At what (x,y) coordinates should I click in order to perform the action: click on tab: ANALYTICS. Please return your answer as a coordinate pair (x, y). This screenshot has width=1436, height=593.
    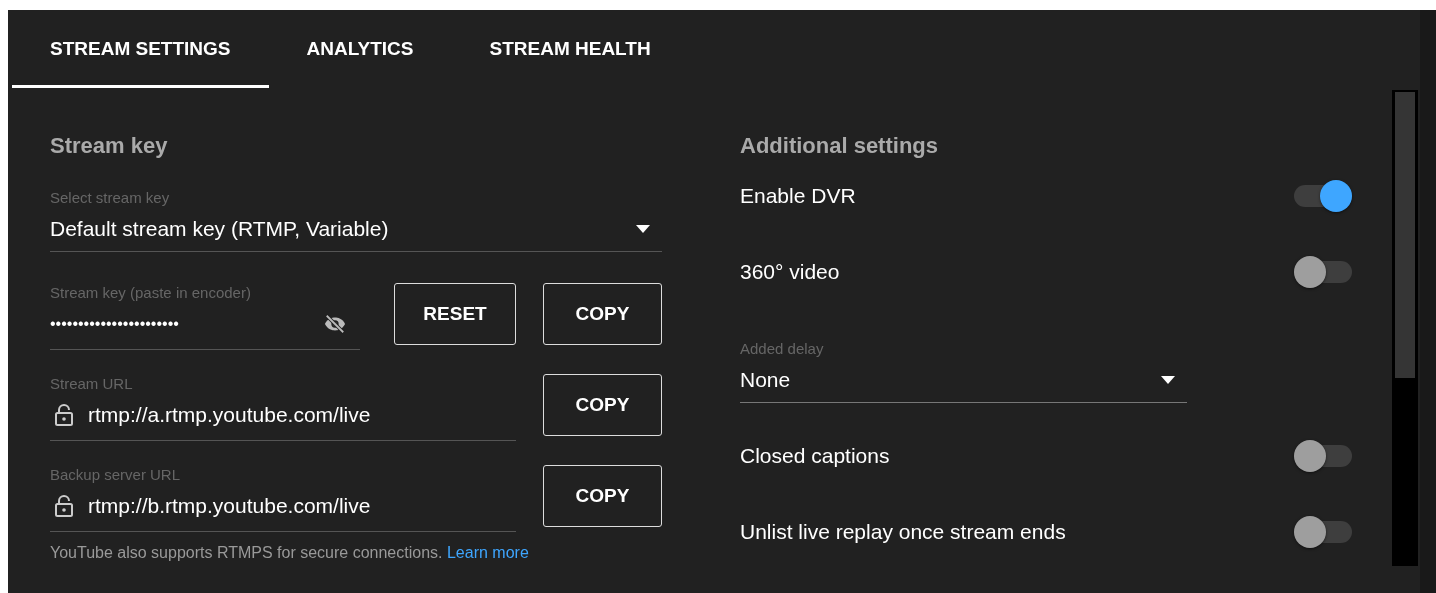
    Looking at the image, I should click on (360, 49).